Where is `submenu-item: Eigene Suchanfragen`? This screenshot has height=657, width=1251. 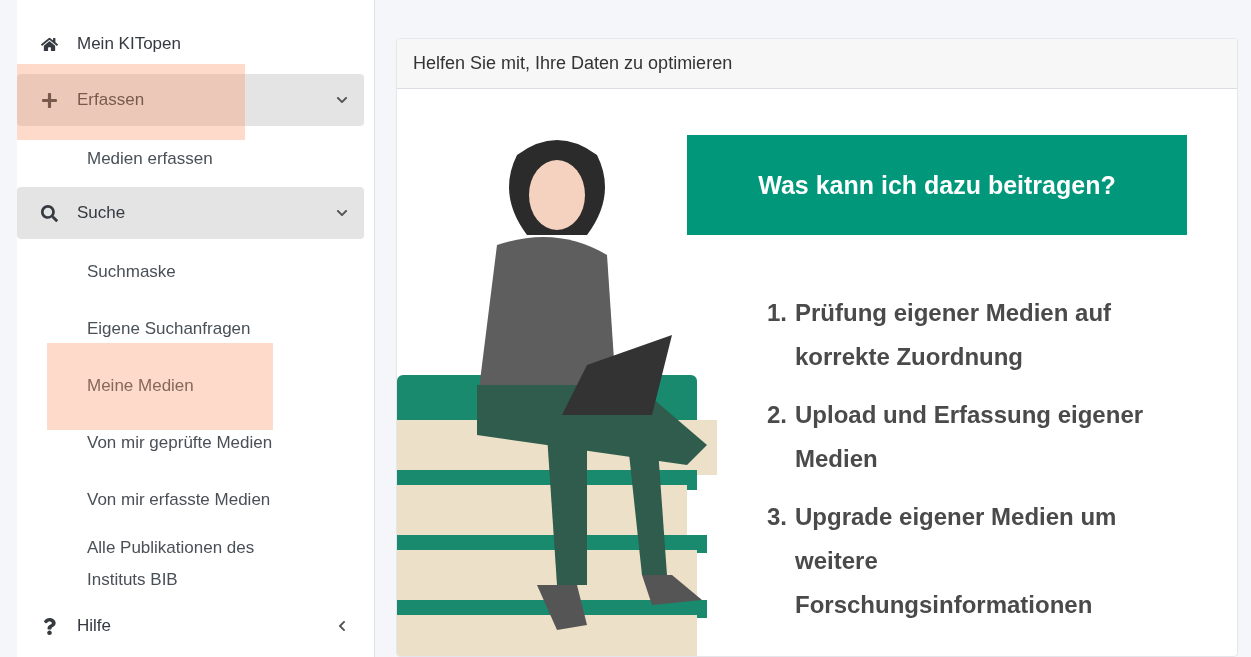 submenu-item: Eigene Suchanfragen is located at coordinates (190, 328).